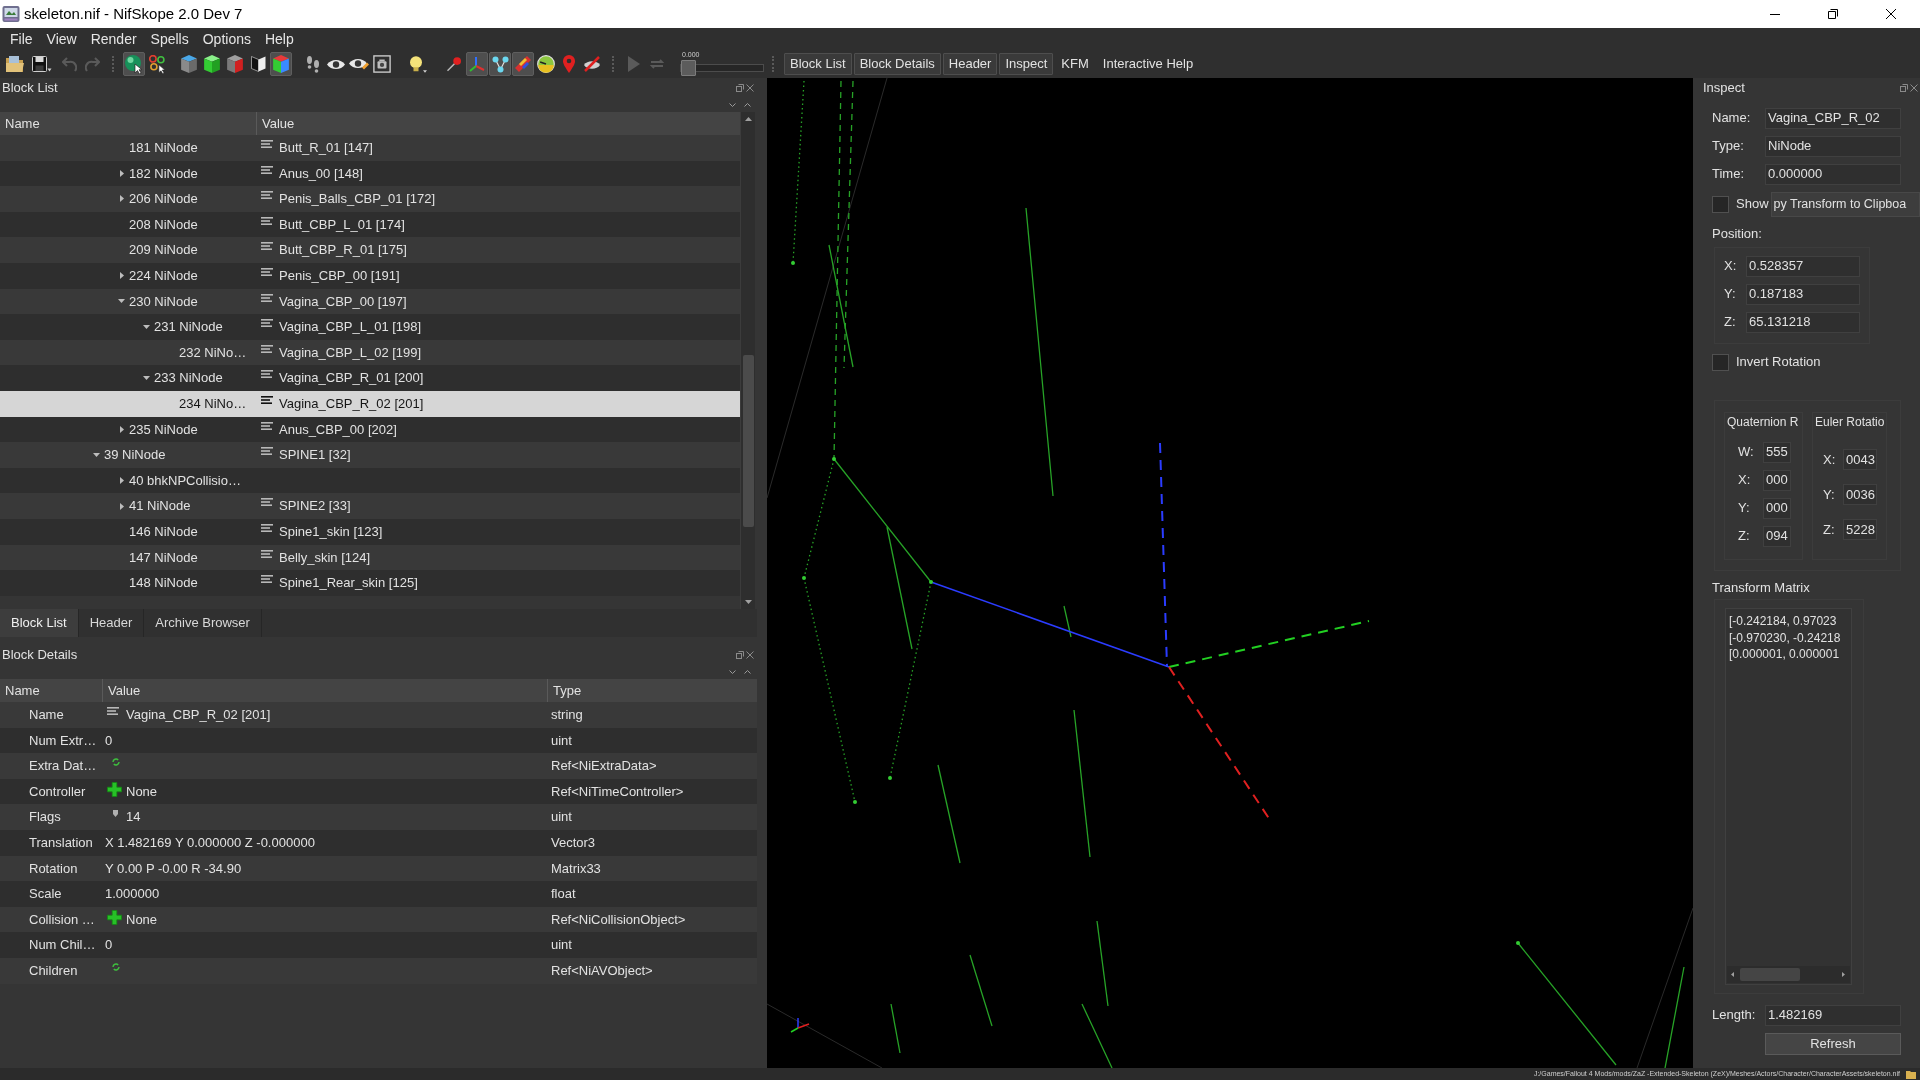 Image resolution: width=1920 pixels, height=1080 pixels. Describe the element at coordinates (1860, 494) in the screenshot. I see `value-field: 0036` at that location.